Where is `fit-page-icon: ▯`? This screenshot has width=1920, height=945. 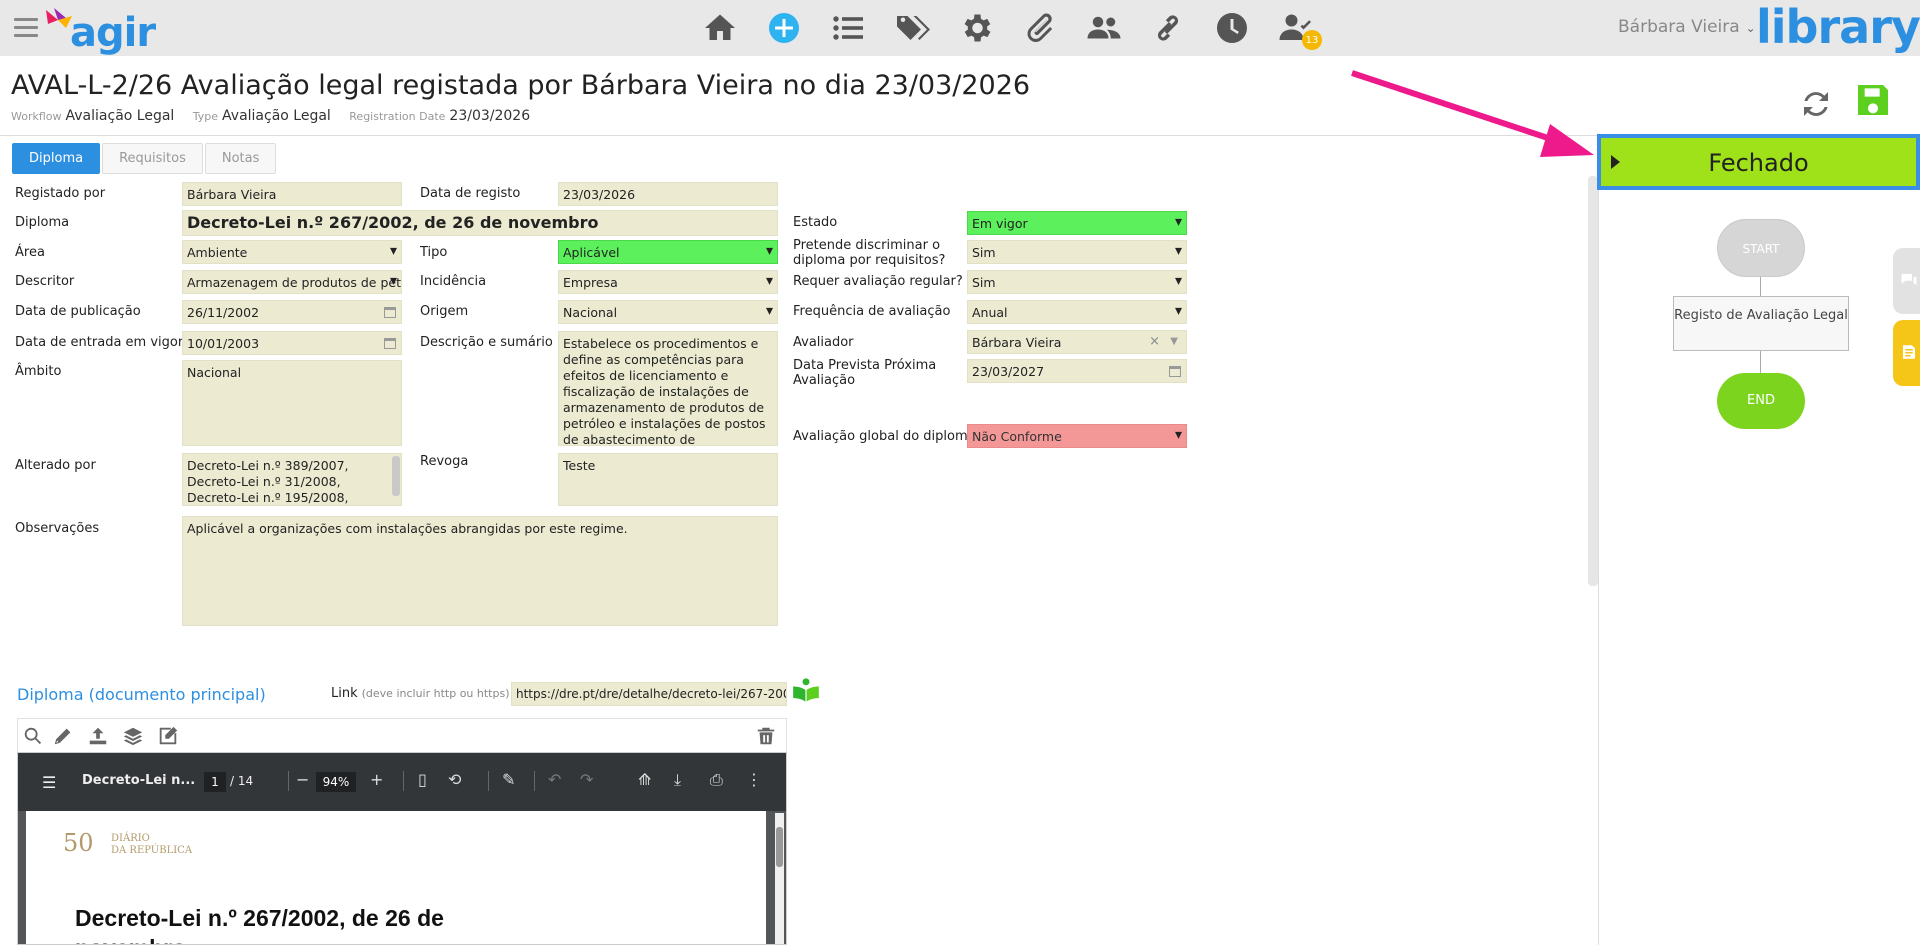
fit-page-icon: ▯ is located at coordinates (422, 779).